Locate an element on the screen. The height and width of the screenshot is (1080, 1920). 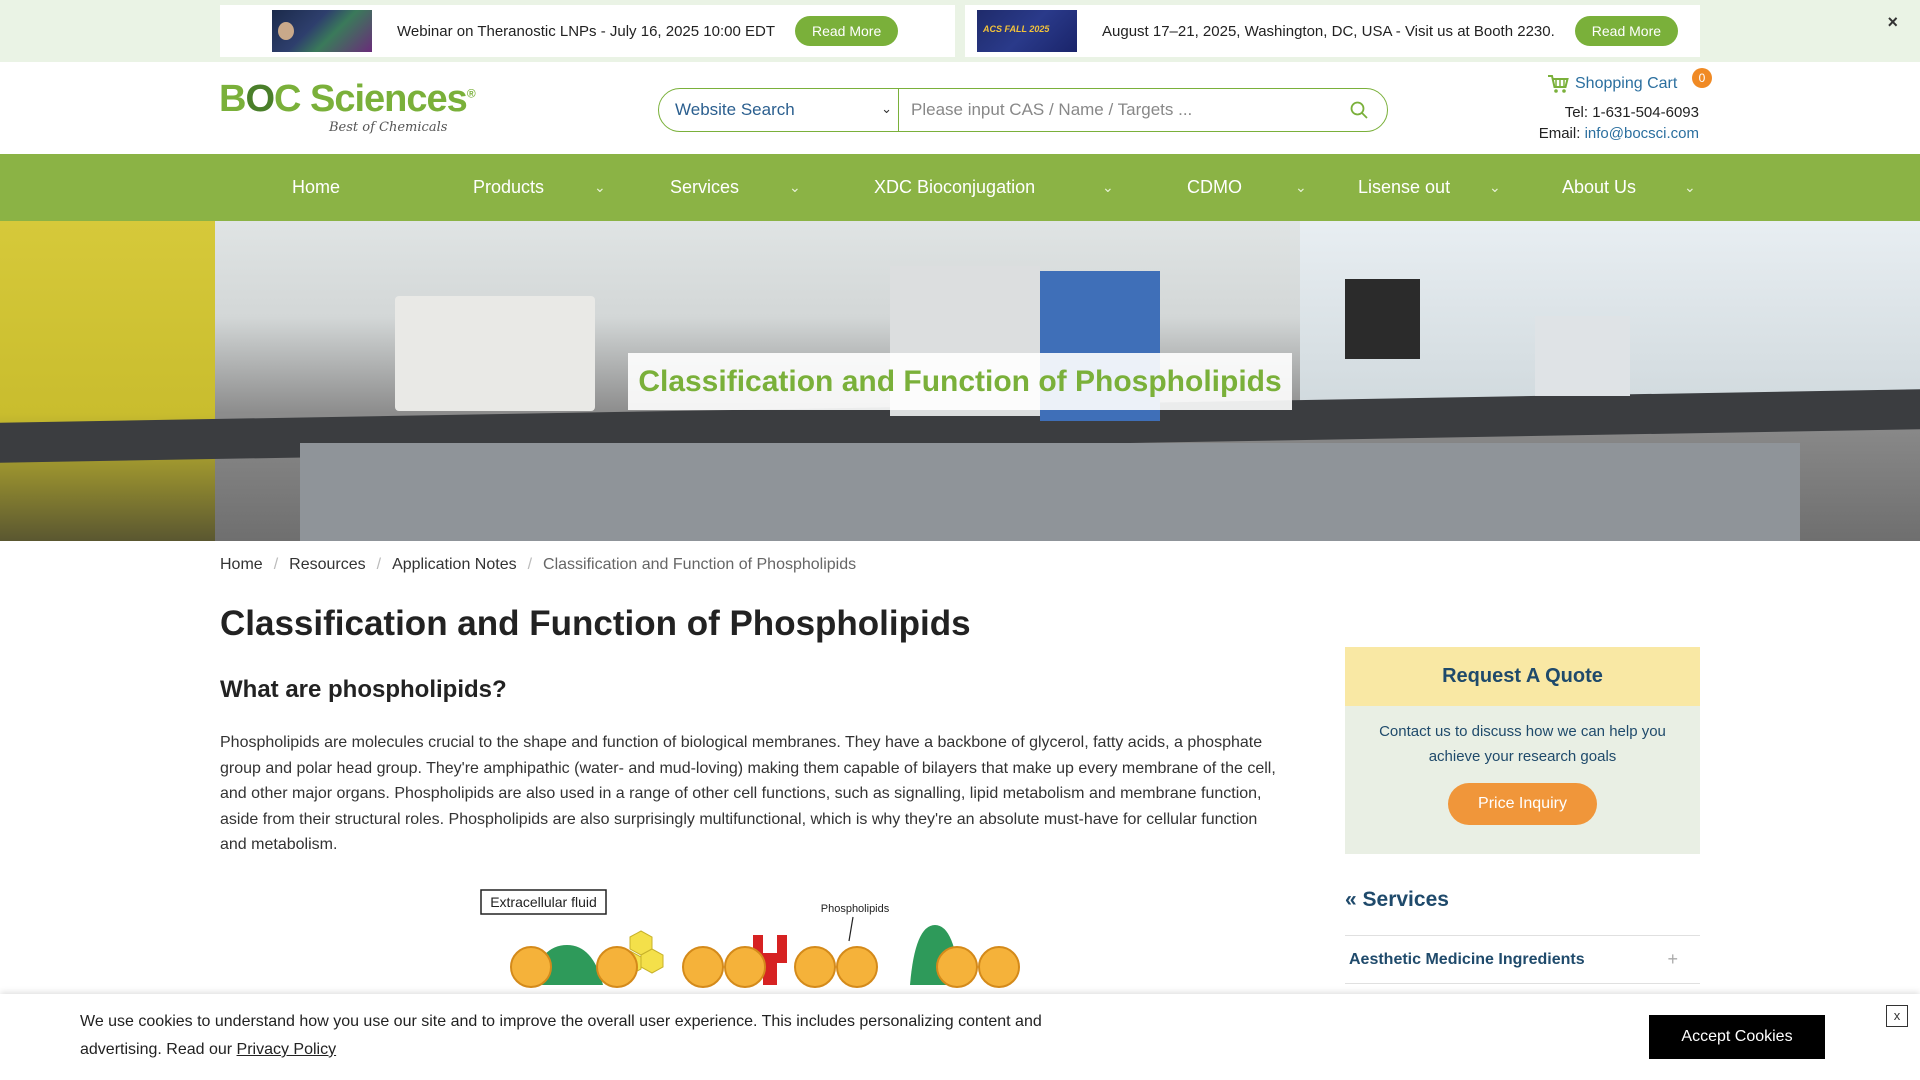
phospholipid-membrane-figure: Extracellular fluid Phospholipids is located at coordinates (755, 940).